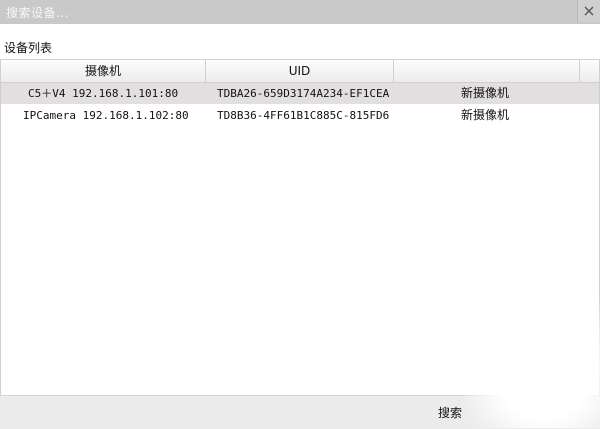 The image size is (600, 429). What do you see at coordinates (303, 93) in the screenshot?
I see `uid-cell: TDBA26-659D3174A234-EF1CEA` at bounding box center [303, 93].